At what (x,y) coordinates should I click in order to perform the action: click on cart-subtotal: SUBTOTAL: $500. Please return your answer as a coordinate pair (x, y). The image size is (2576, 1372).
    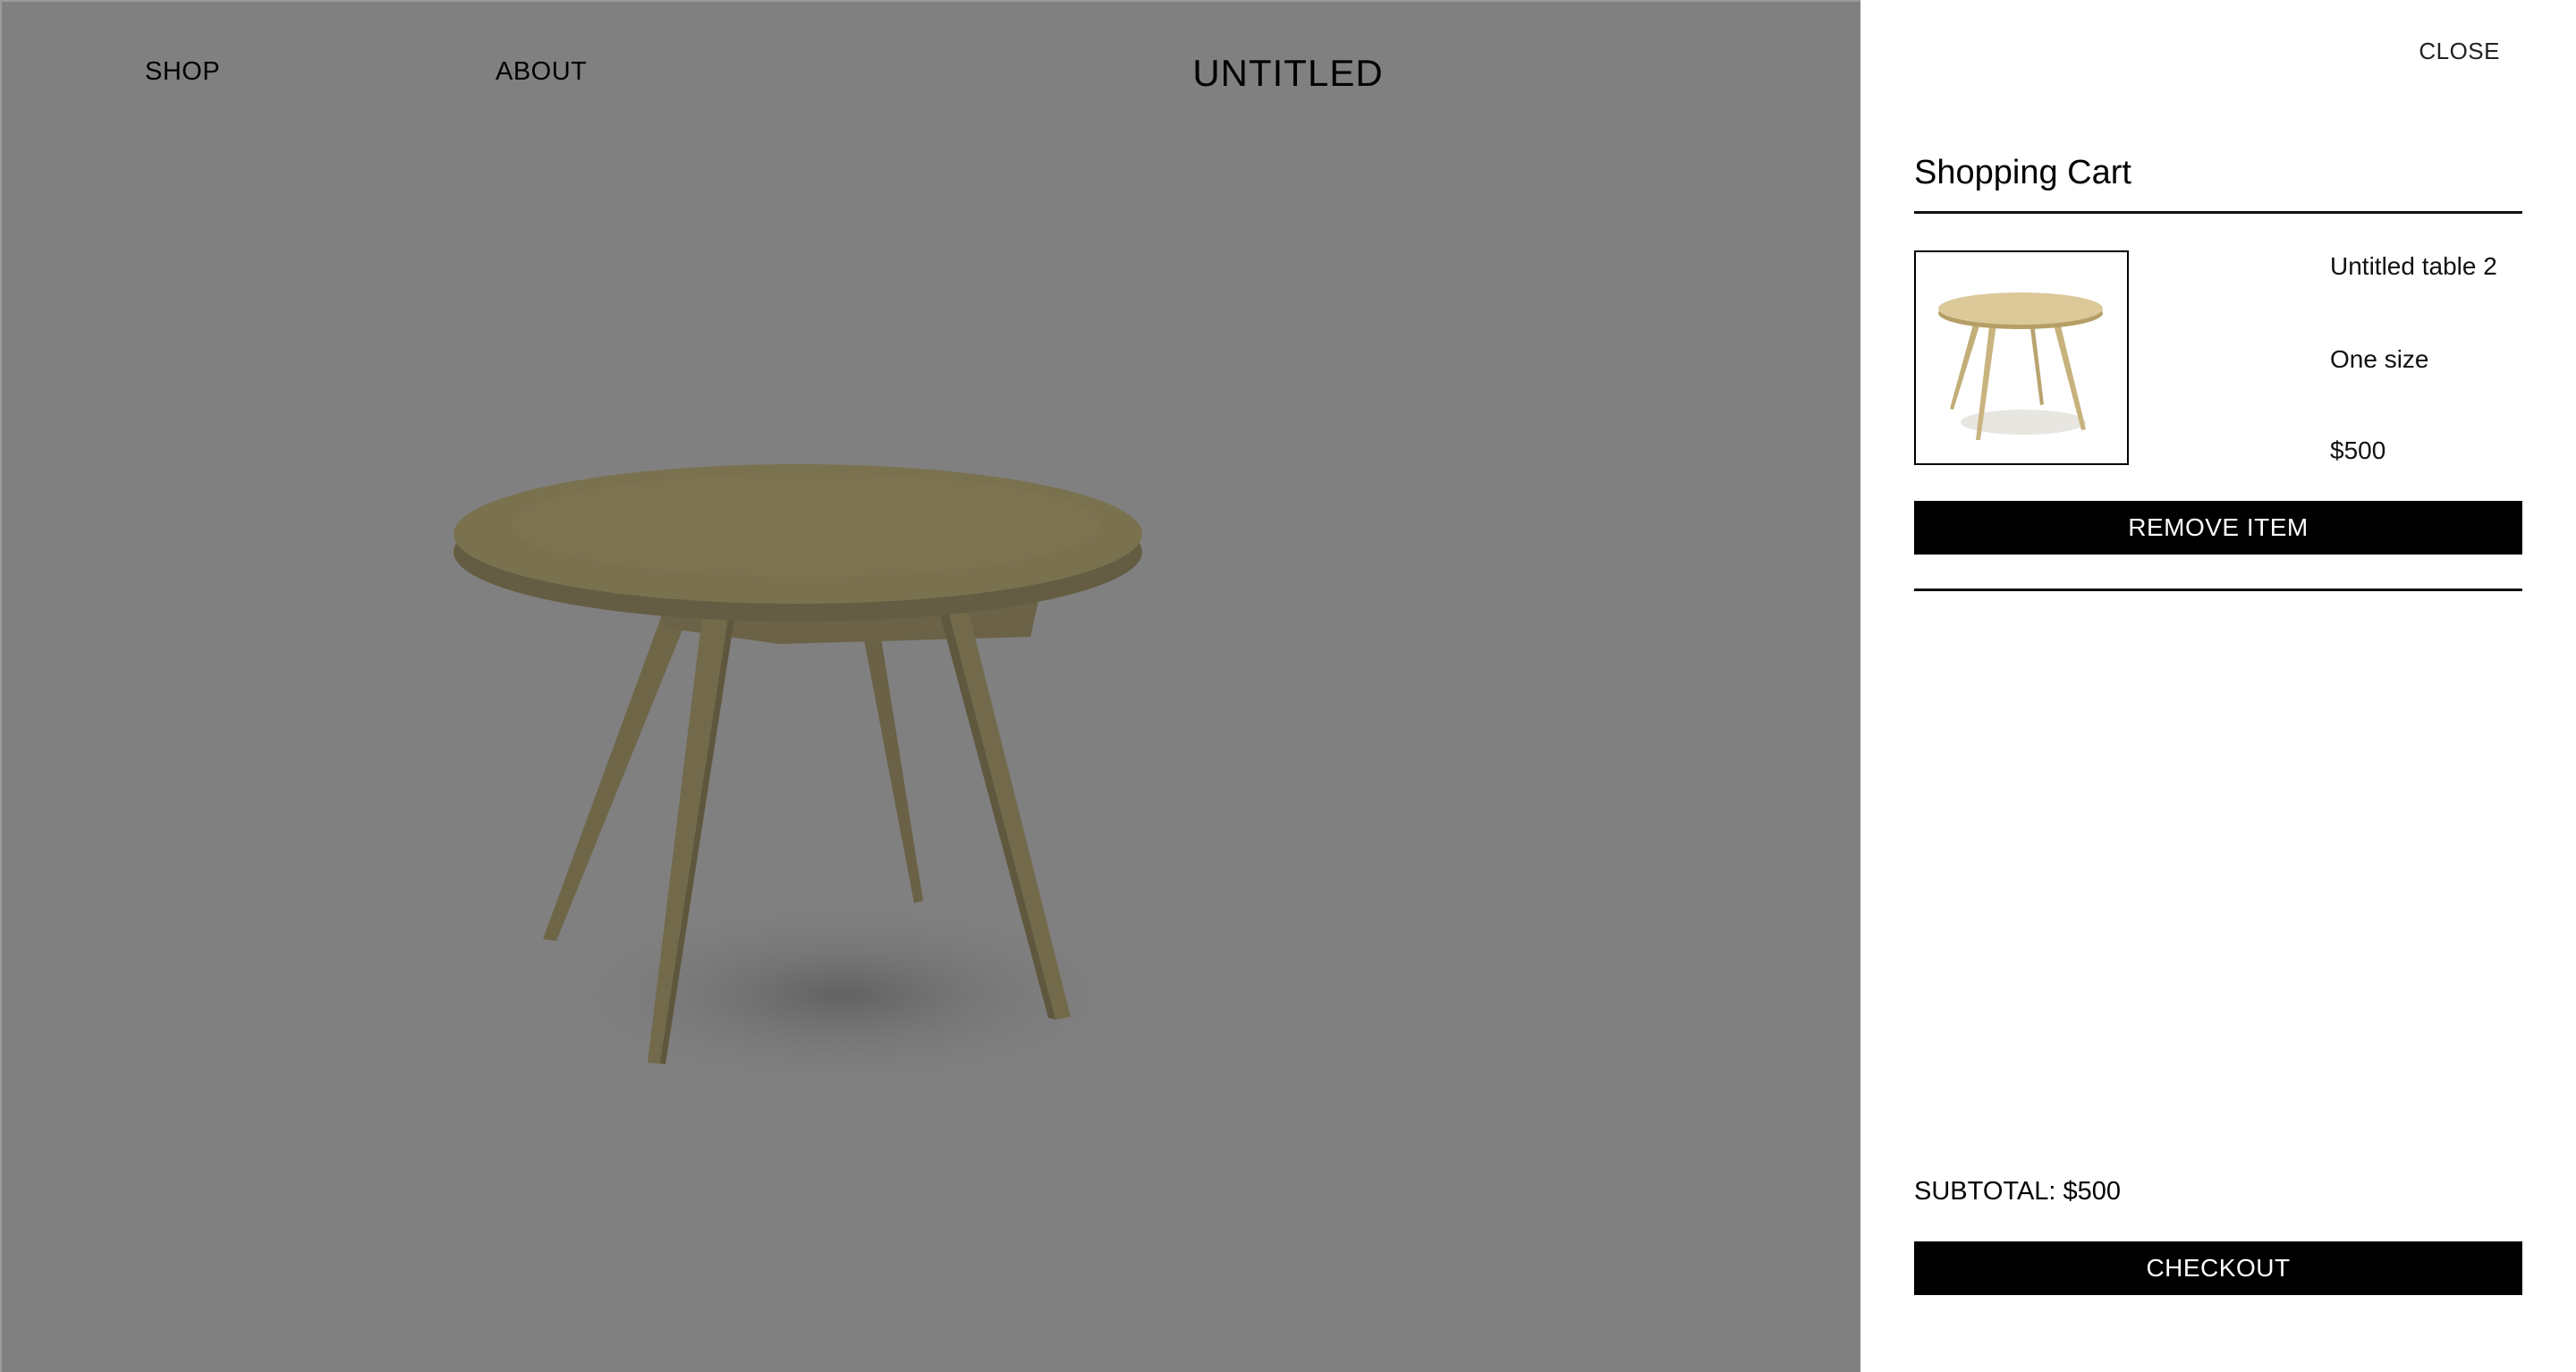
    Looking at the image, I should click on (2018, 1191).